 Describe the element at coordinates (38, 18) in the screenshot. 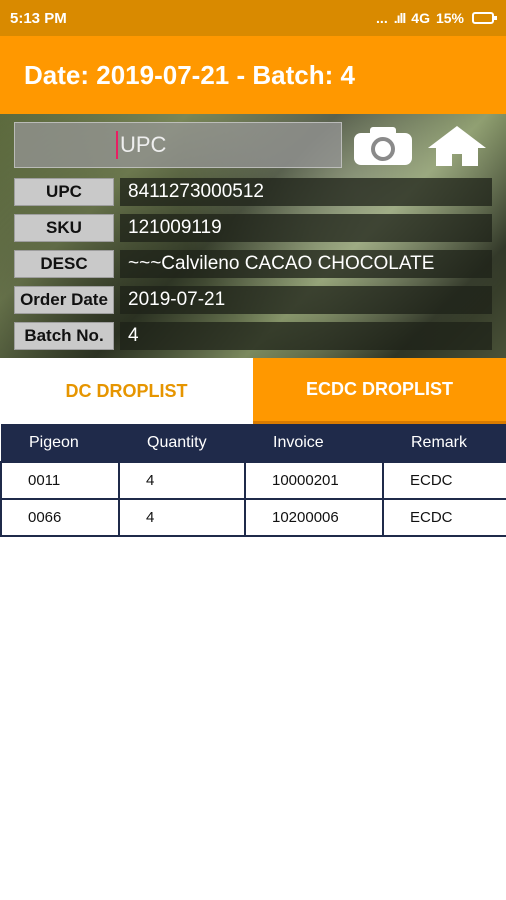

I see `status-time: 5:13 PM` at that location.